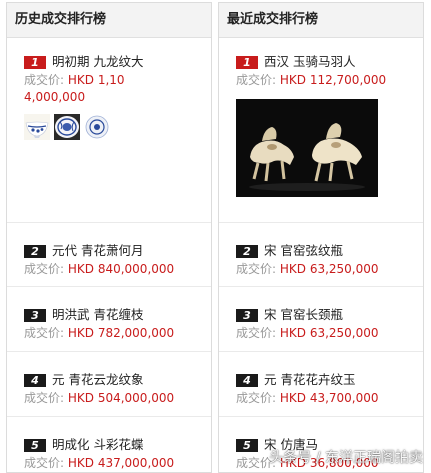 The width and height of the screenshot is (431, 473). Describe the element at coordinates (74, 88) in the screenshot. I see `item-price: 成交价: HKD 1,104,000,000` at that location.